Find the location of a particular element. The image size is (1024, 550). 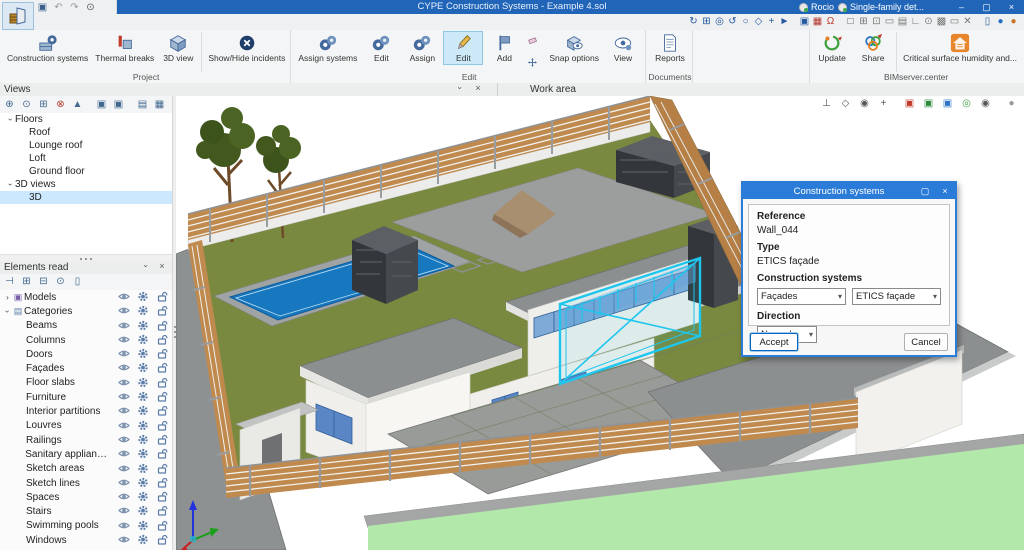

ortho-icon: □ is located at coordinates (850, 22).